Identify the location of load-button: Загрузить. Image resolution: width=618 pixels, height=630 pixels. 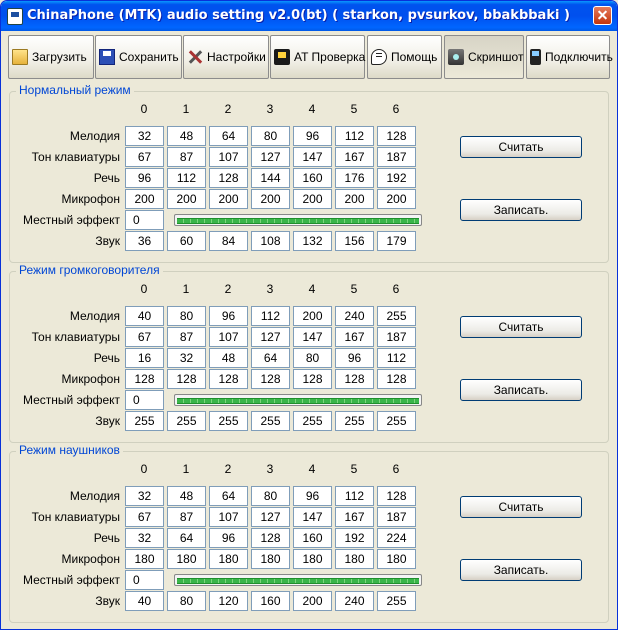
(51, 57).